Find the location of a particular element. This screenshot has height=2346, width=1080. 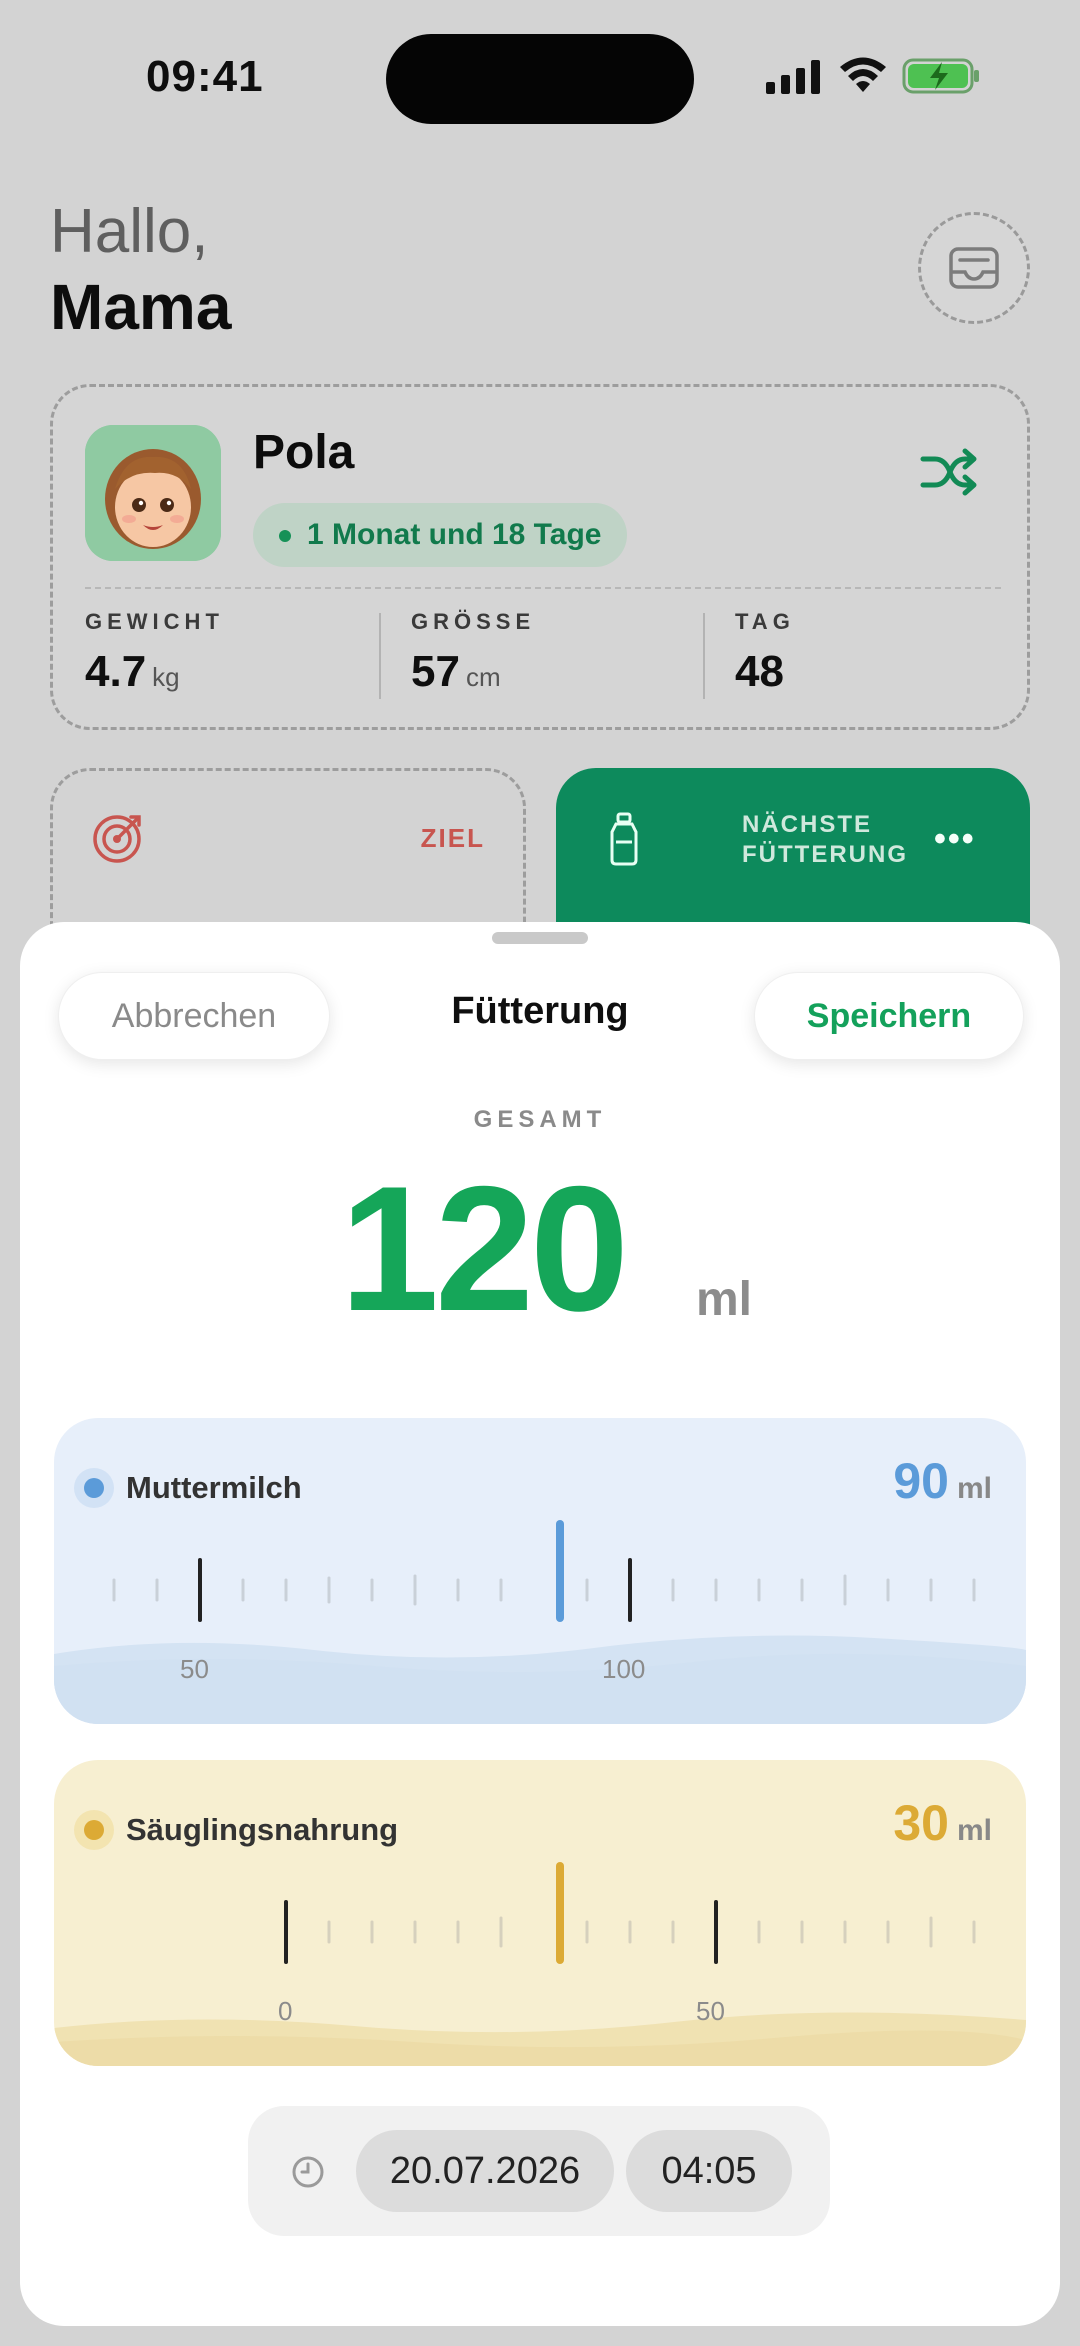

sheet-grabber is located at coordinates (540, 938).